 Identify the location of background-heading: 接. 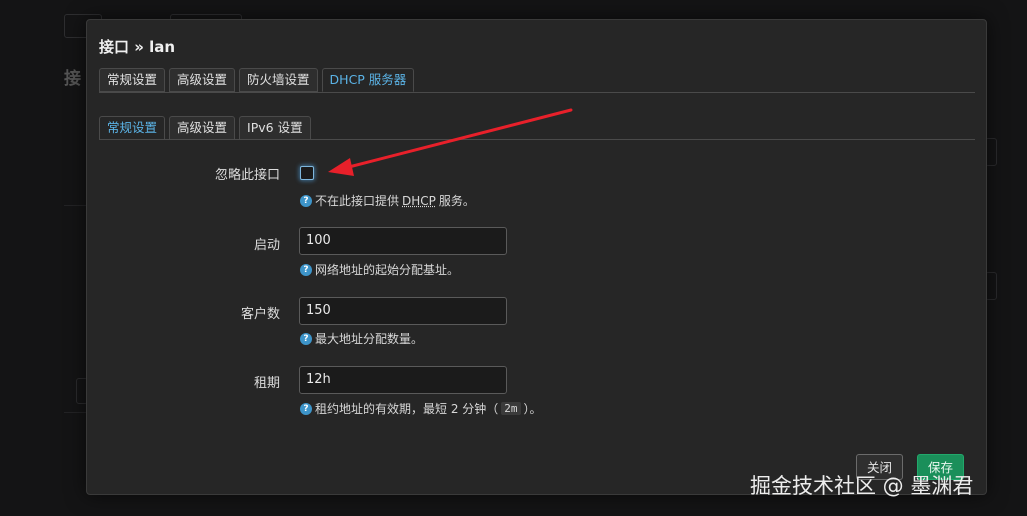
(72, 79).